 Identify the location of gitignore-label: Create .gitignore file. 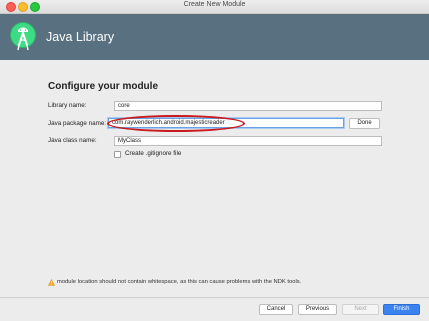
(153, 153).